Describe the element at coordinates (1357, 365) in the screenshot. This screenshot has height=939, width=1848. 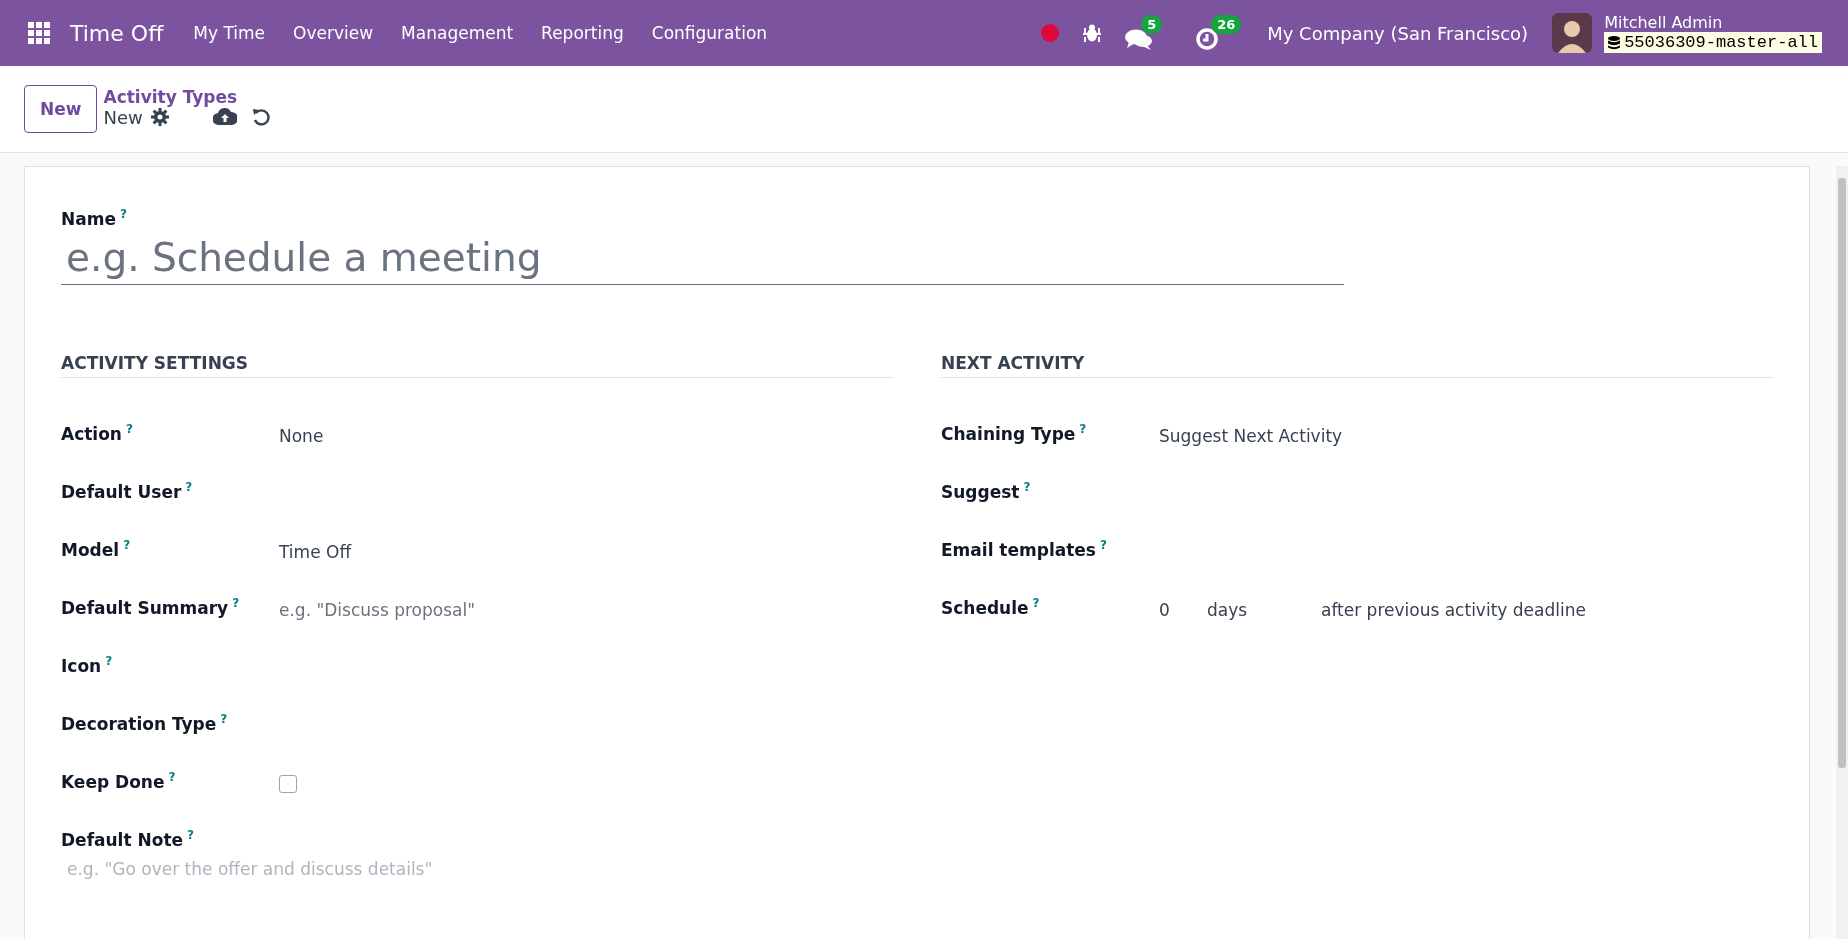
I see `section-heading: NEXT ACTIVITY` at that location.